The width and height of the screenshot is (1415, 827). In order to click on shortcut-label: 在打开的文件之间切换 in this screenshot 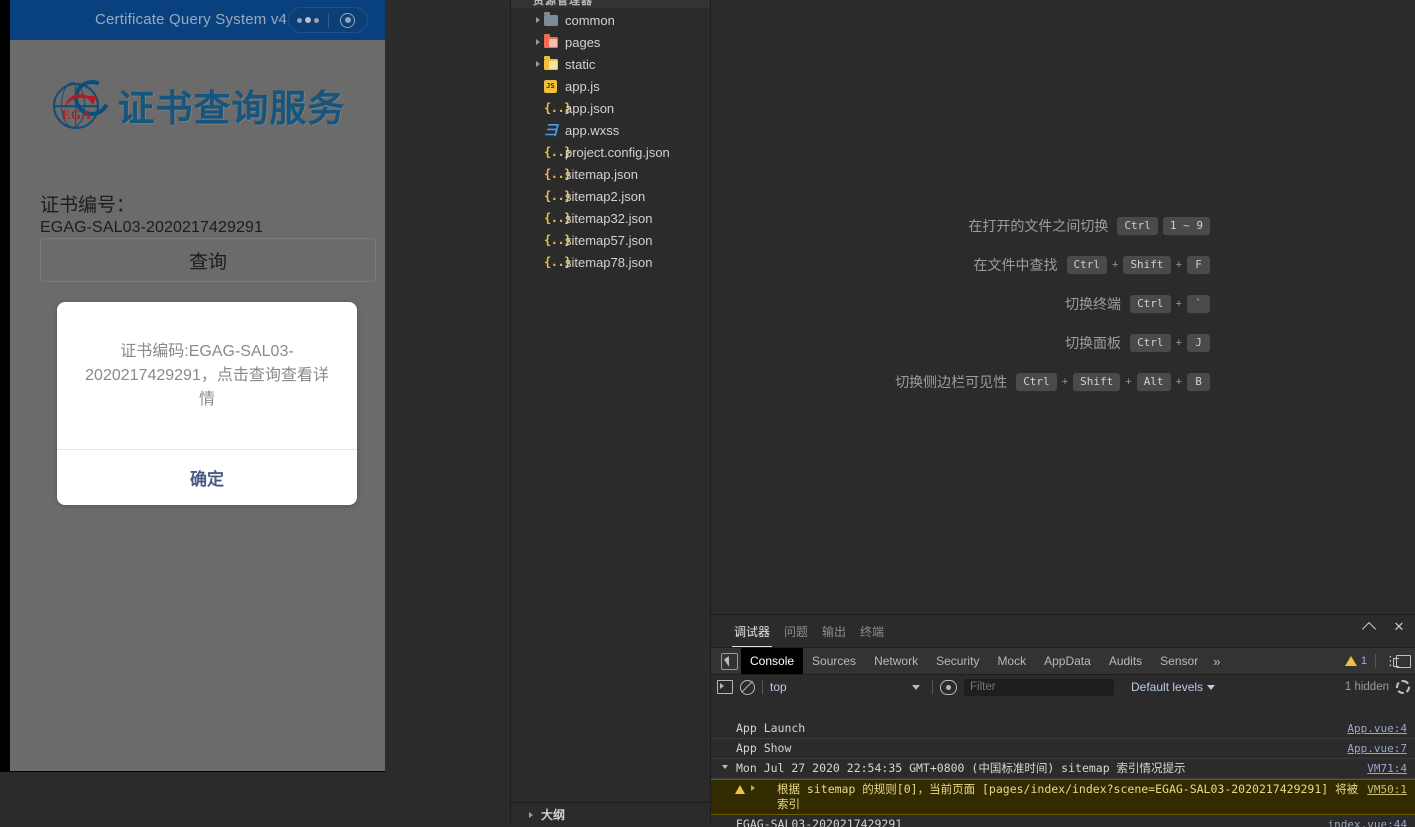, I will do `click(1038, 226)`.